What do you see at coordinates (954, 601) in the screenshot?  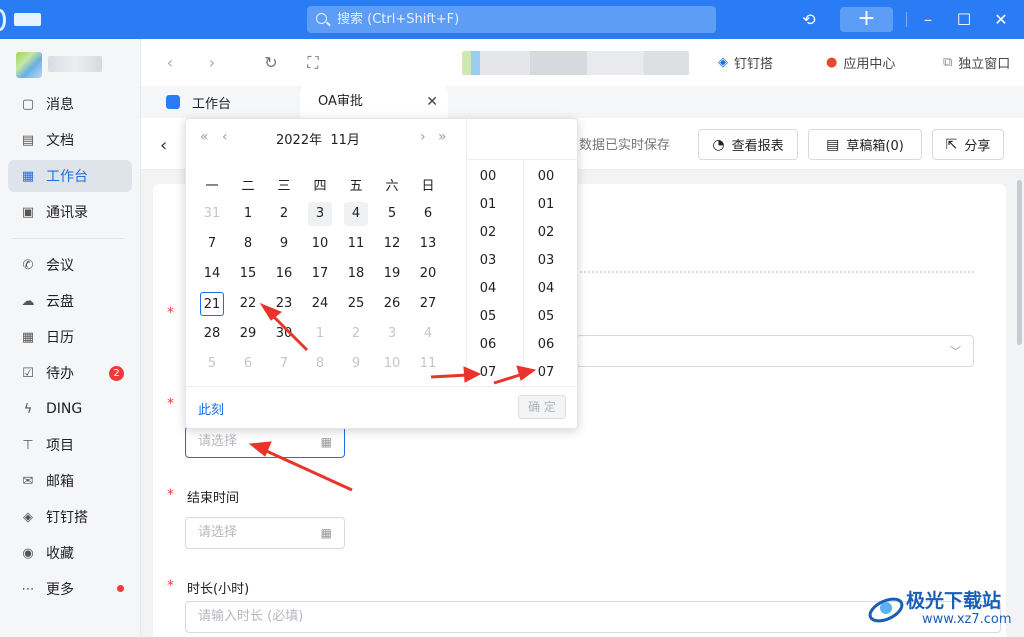 I see `watermark-name: 极光下载站` at bounding box center [954, 601].